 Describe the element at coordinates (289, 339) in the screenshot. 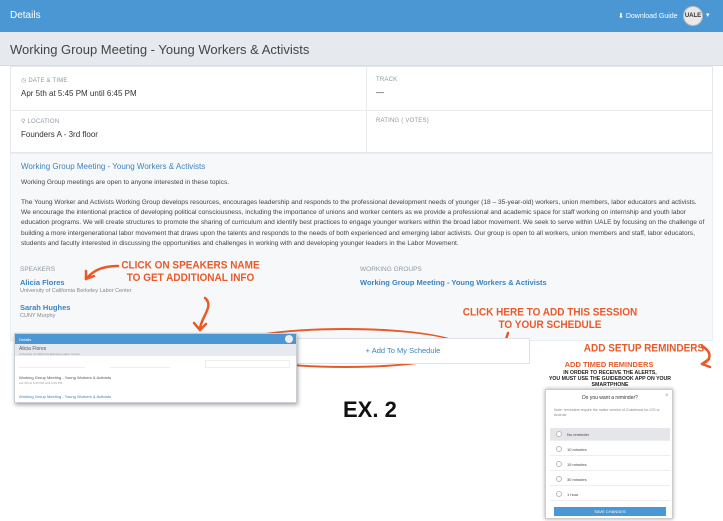

I see `preview-avatar` at that location.